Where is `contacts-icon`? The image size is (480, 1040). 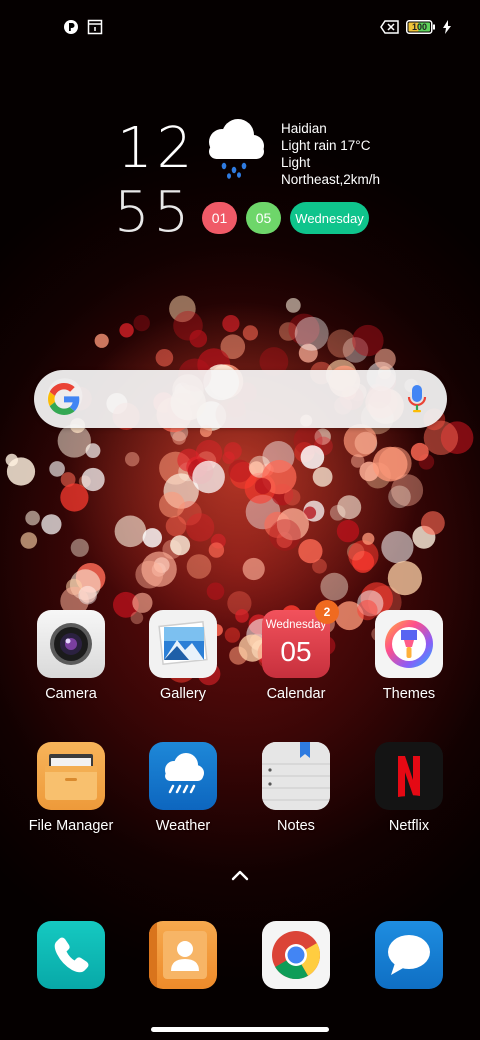 contacts-icon is located at coordinates (183, 955).